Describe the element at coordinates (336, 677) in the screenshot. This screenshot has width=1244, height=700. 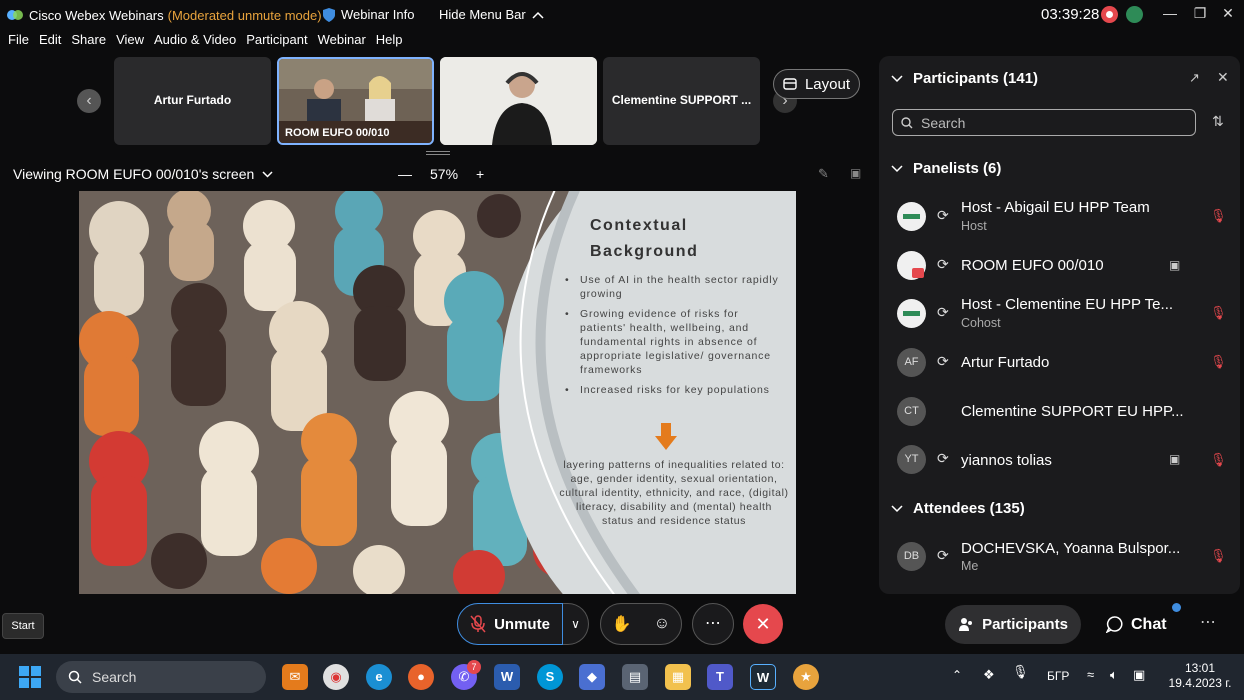
I see `chrome-icon: ◉` at that location.